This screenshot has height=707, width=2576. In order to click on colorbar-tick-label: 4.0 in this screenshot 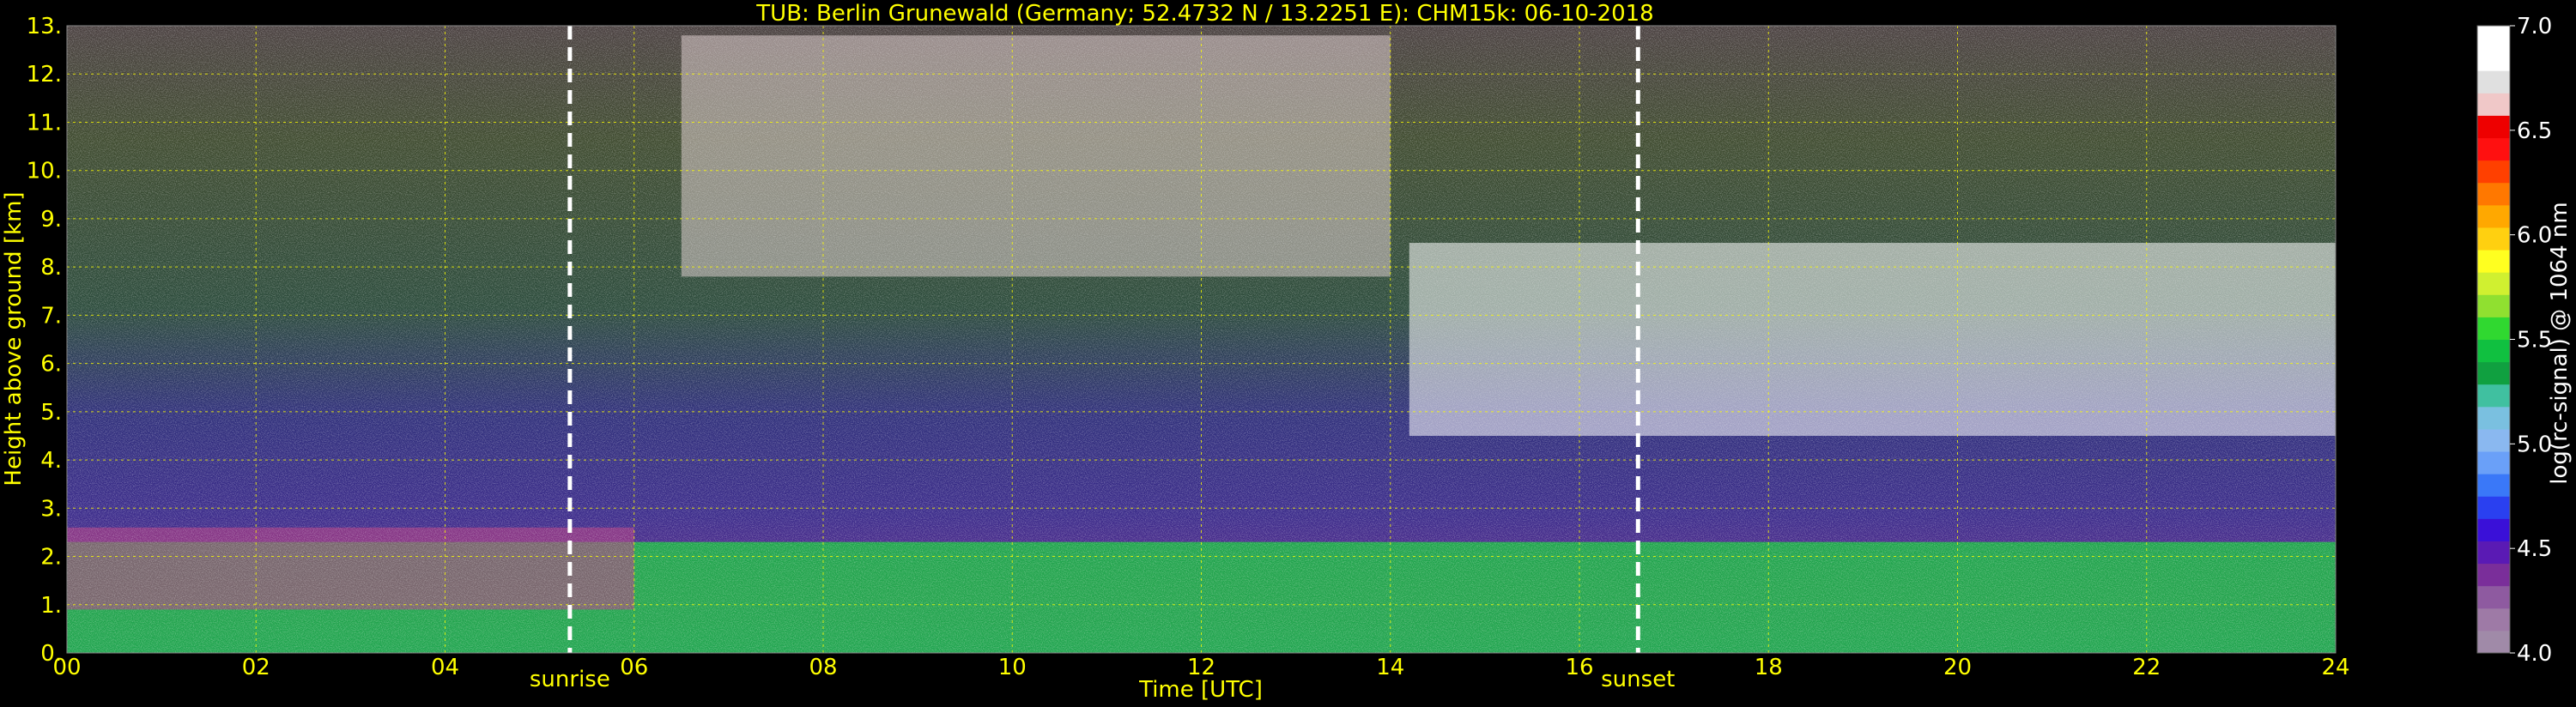, I will do `click(2534, 654)`.